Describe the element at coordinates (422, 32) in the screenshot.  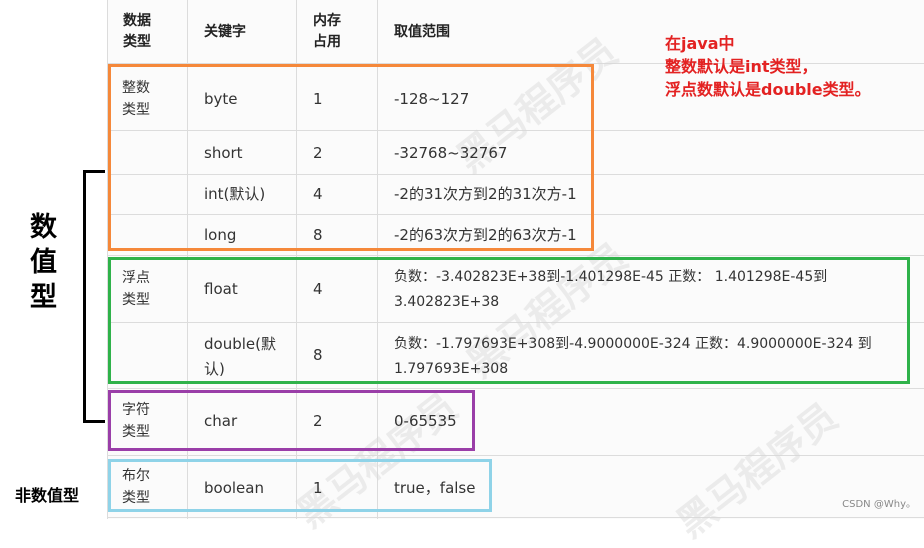
I see `header-range: 取值范围` at that location.